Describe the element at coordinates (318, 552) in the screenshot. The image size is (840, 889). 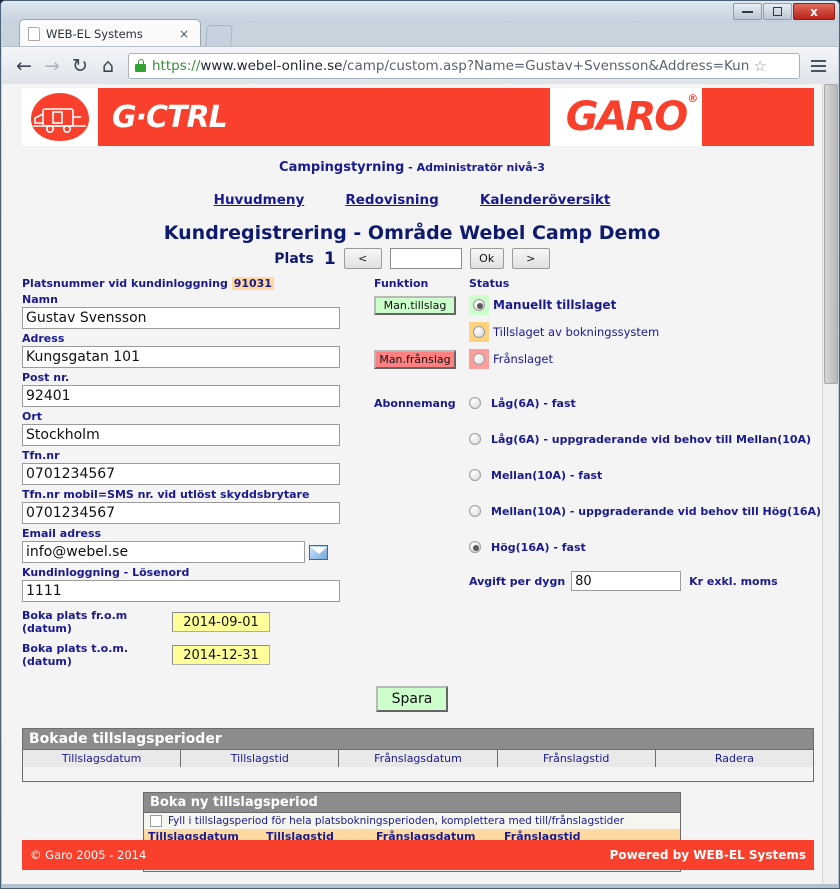
I see `envelope-icon` at that location.